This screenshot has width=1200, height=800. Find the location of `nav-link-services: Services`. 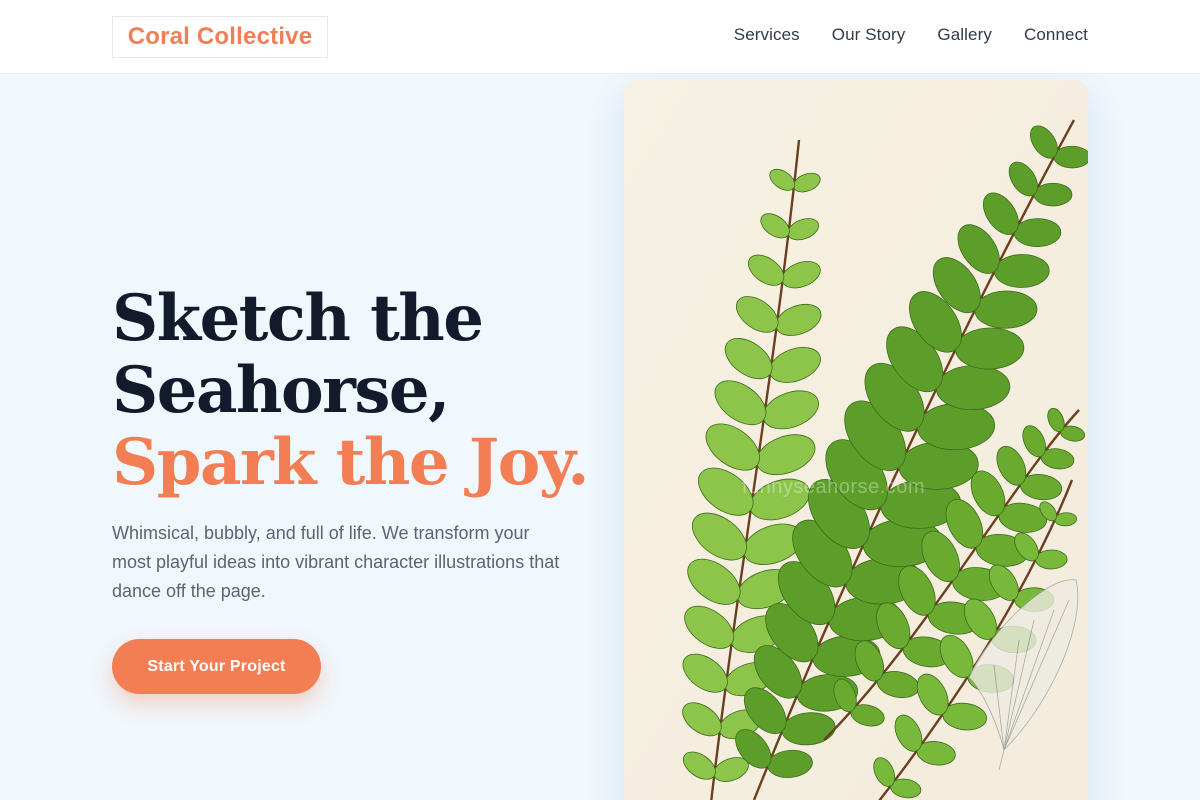

nav-link-services: Services is located at coordinates (767, 35).